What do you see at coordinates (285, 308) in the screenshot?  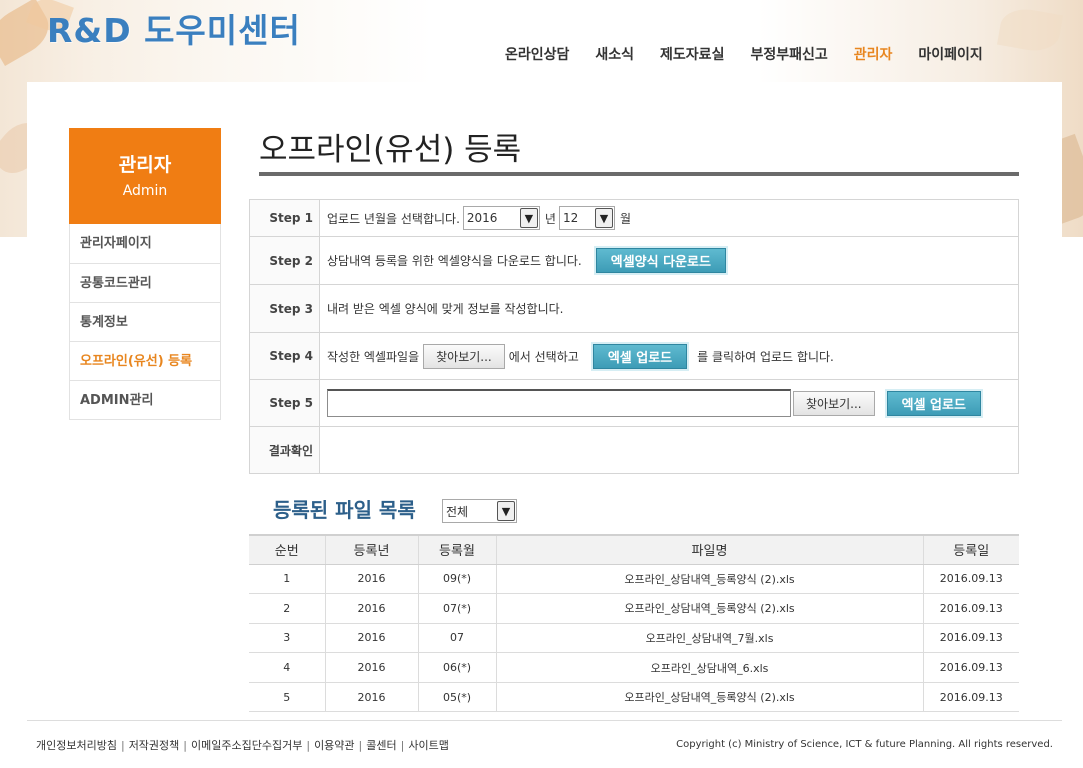 I see `step-label: Step 3` at bounding box center [285, 308].